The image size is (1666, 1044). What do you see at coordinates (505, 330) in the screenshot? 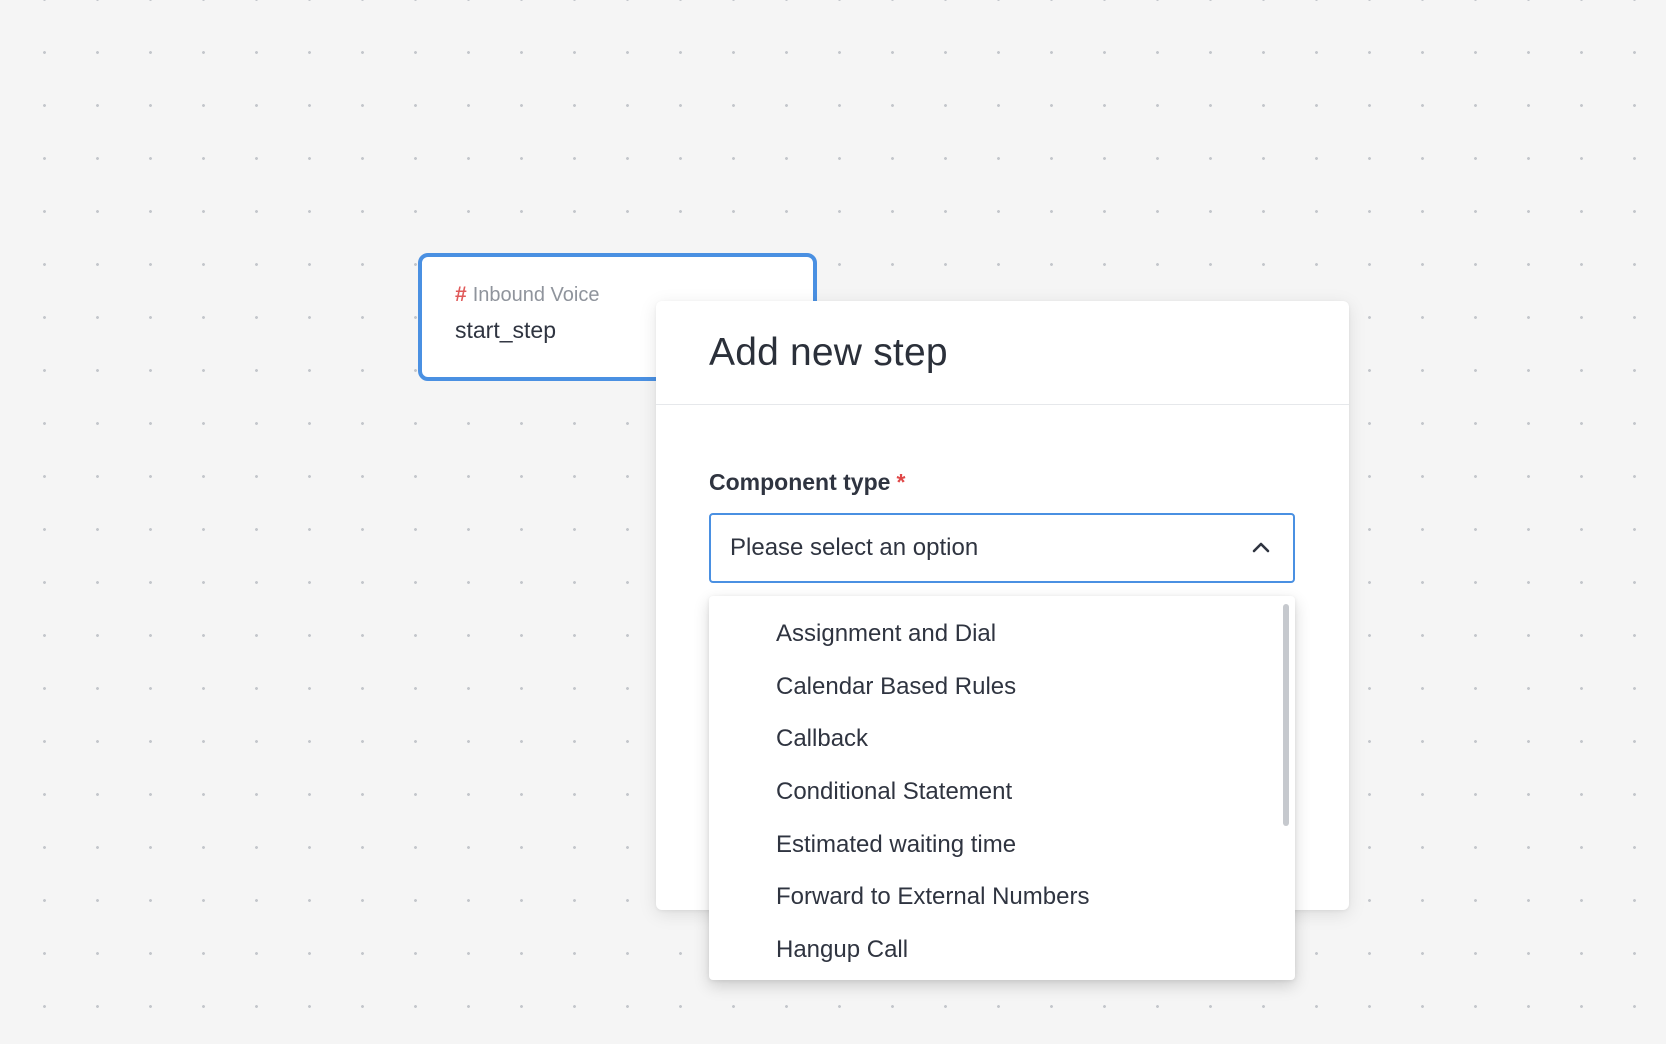
I see `node-name: start_step` at bounding box center [505, 330].